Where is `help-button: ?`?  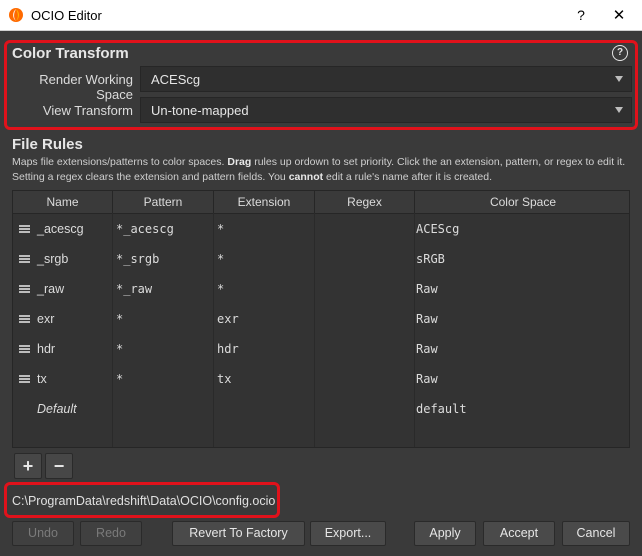 help-button: ? is located at coordinates (581, 15).